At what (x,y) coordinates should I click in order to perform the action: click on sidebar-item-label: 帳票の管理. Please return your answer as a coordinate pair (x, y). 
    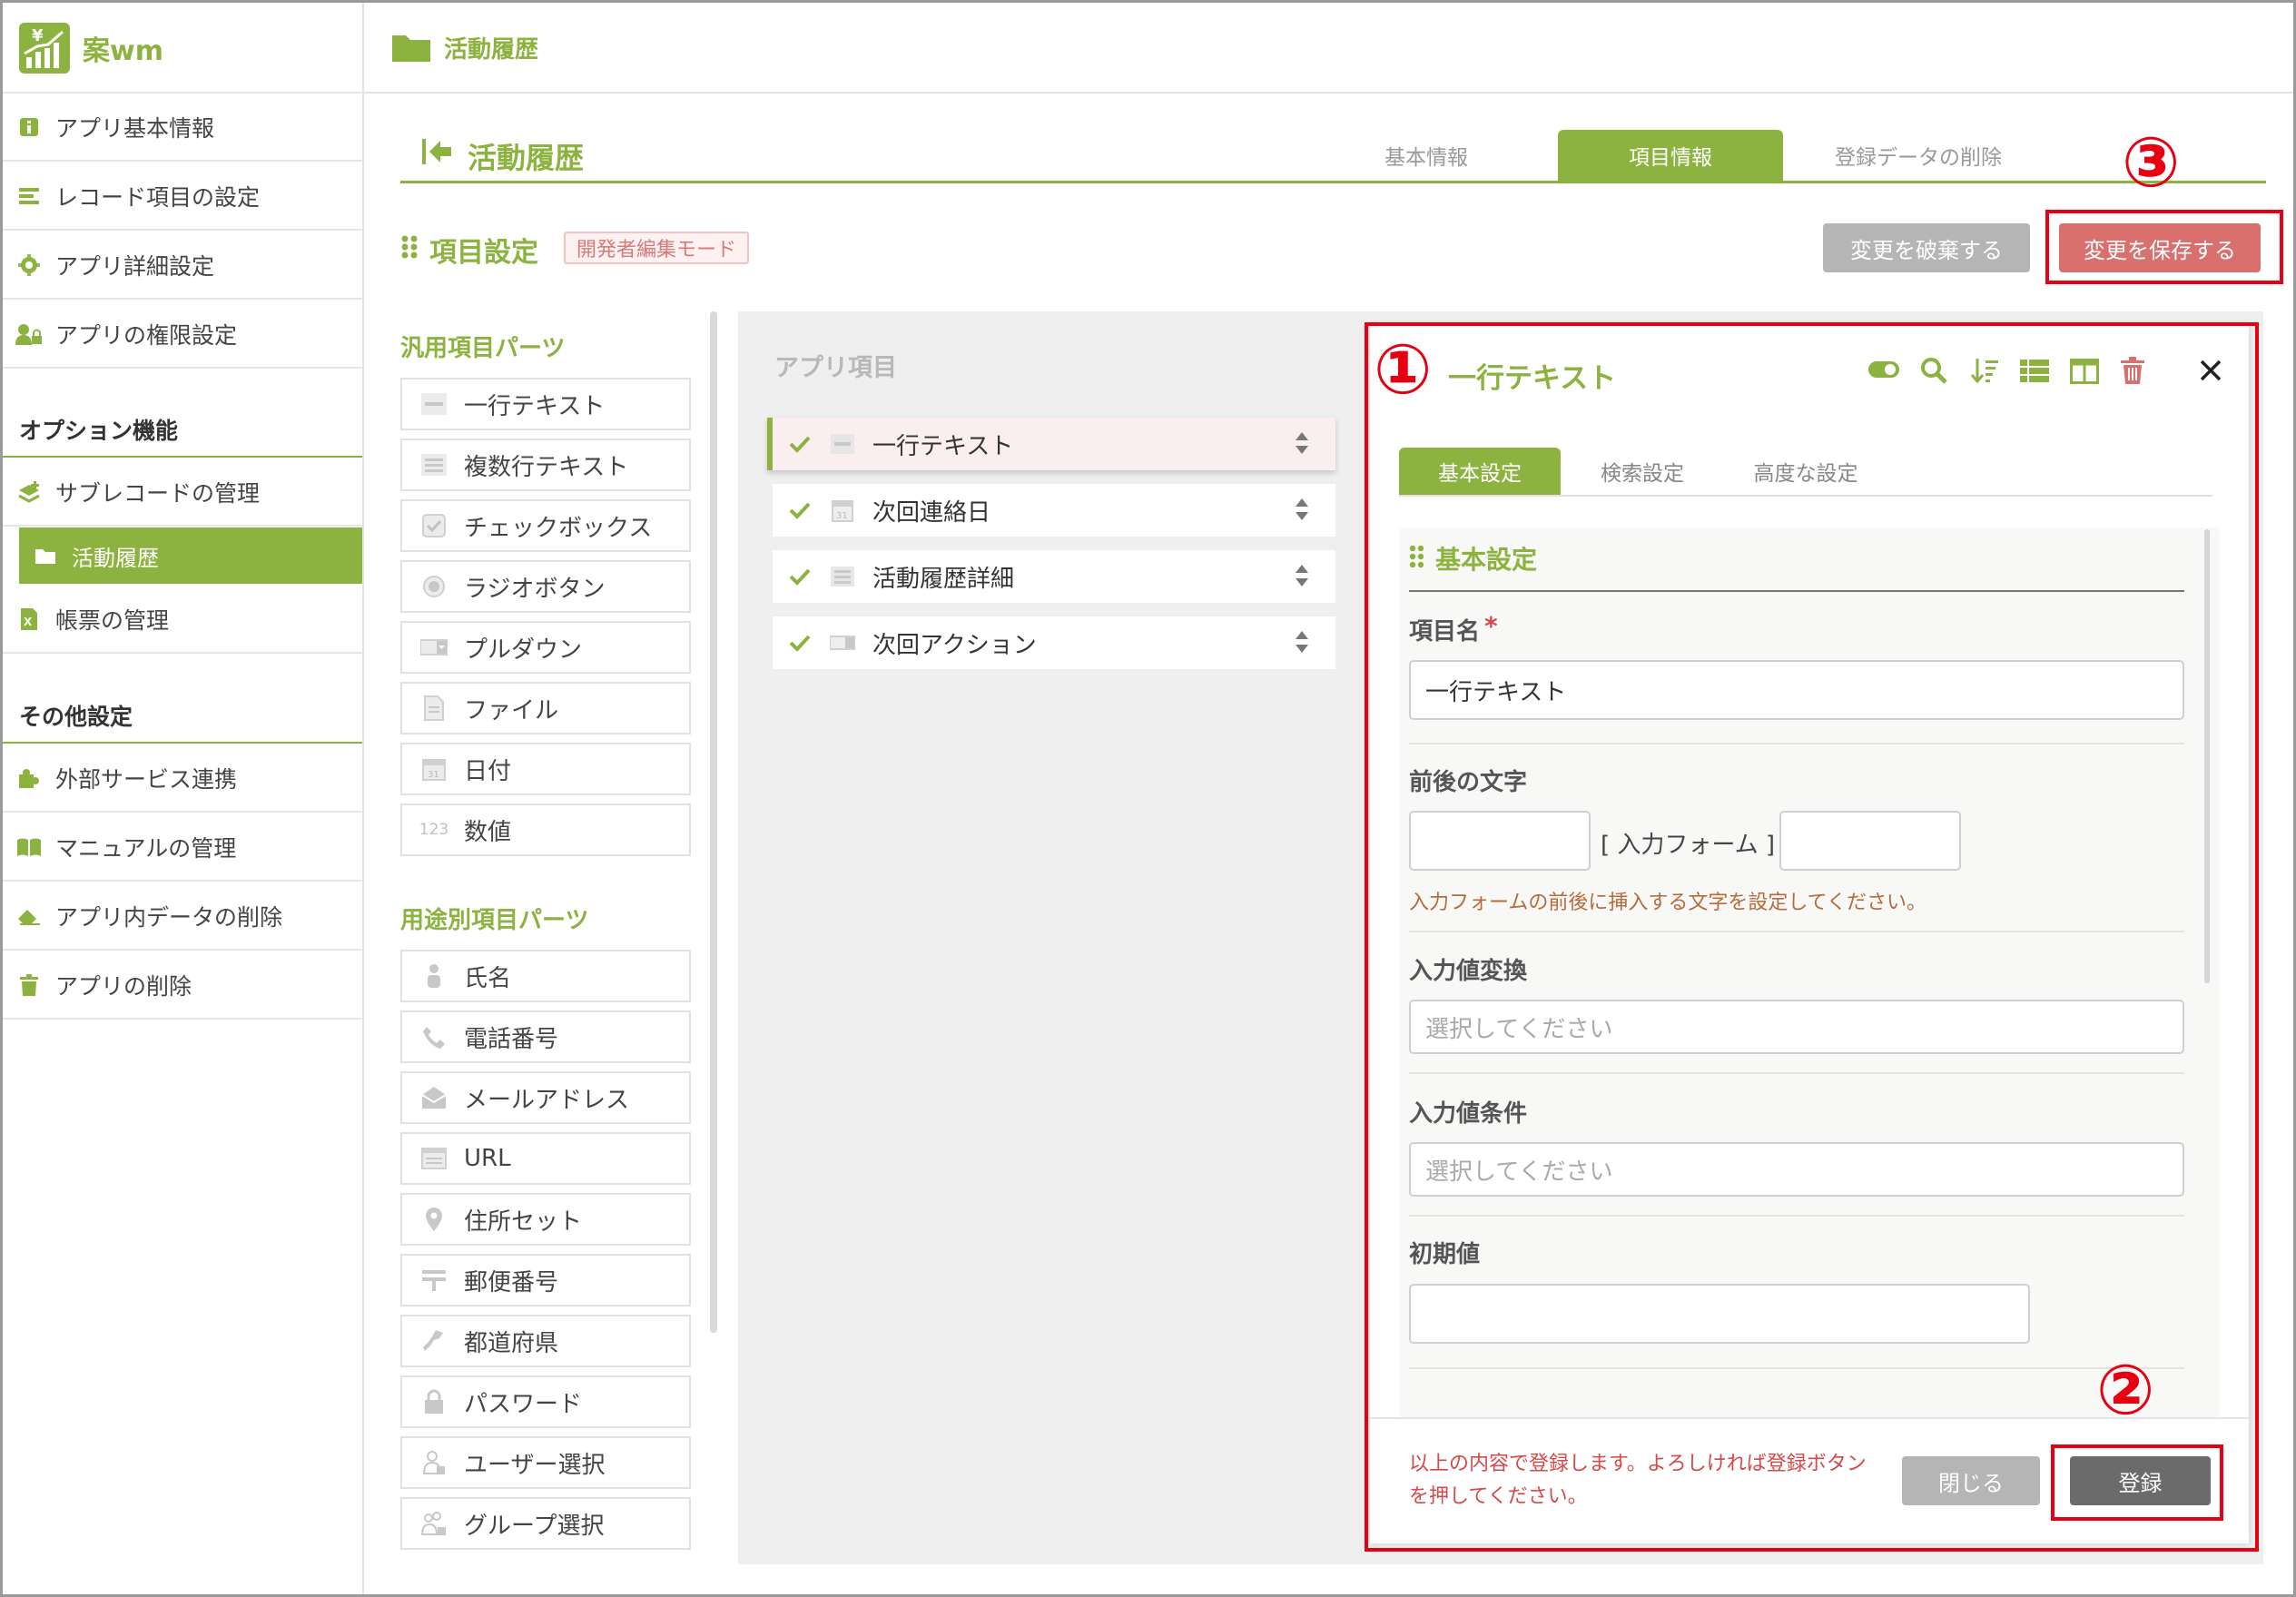
    Looking at the image, I should click on (112, 620).